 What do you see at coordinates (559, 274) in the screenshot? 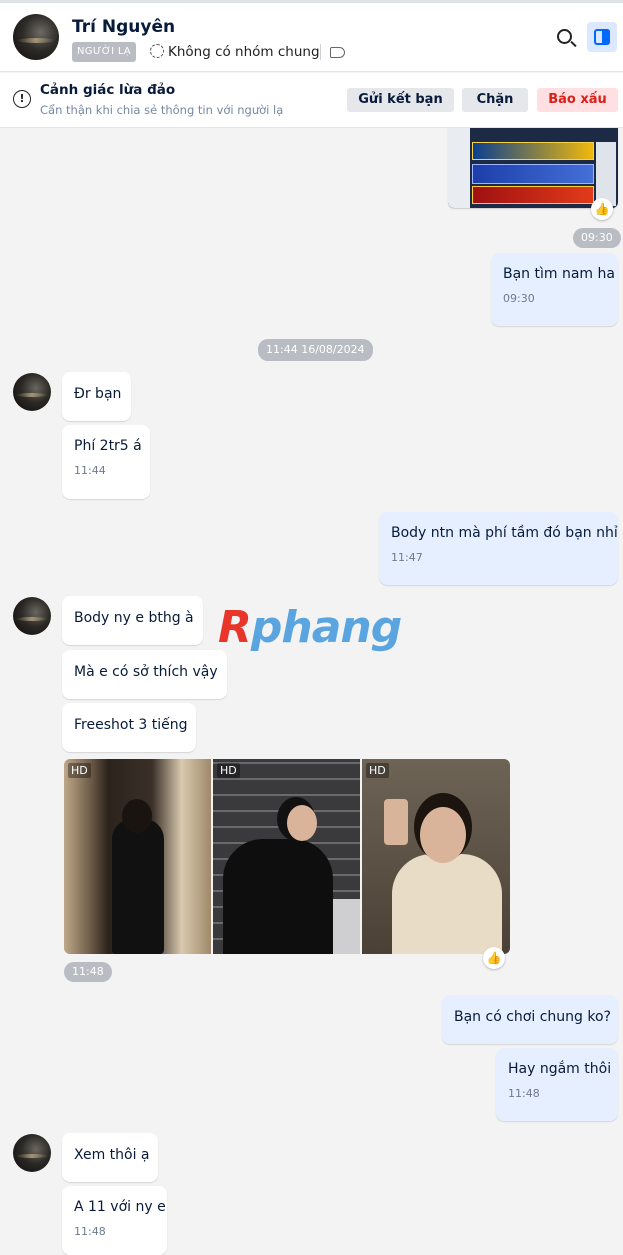
I see `message-text: Bạn tìm nam ha` at bounding box center [559, 274].